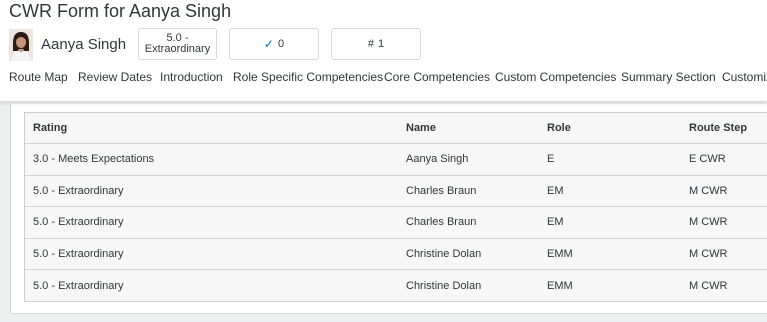  What do you see at coordinates (120, 11) in the screenshot?
I see `page-title: CWR Form for Aanya Singh` at bounding box center [120, 11].